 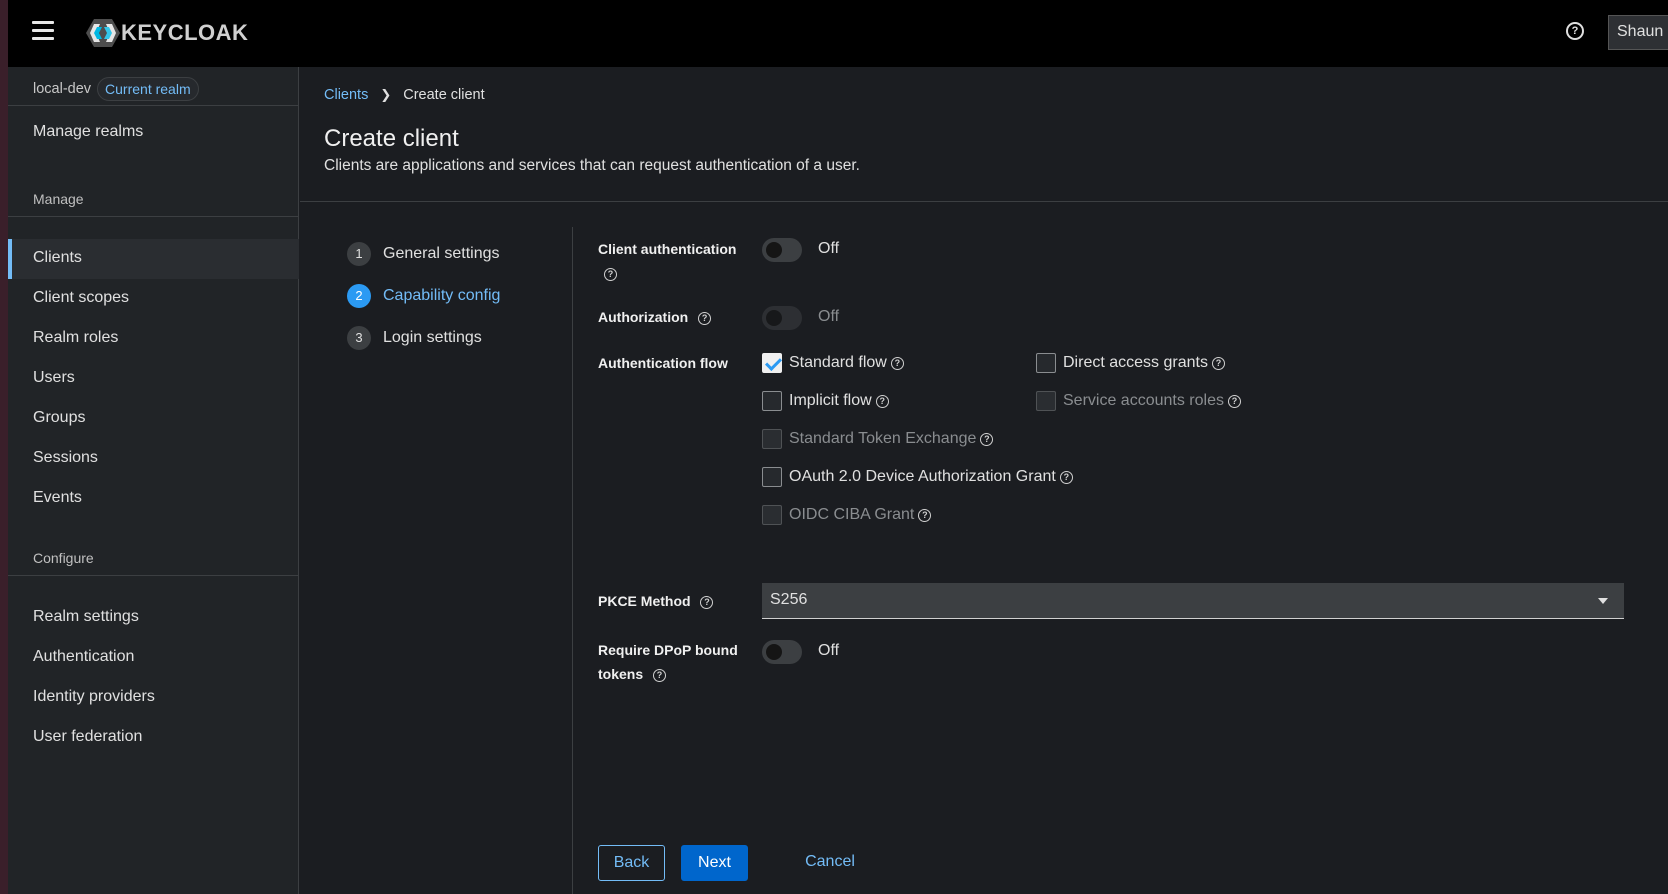 I want to click on implicit-flow-label: Implicit flow, so click(x=830, y=400).